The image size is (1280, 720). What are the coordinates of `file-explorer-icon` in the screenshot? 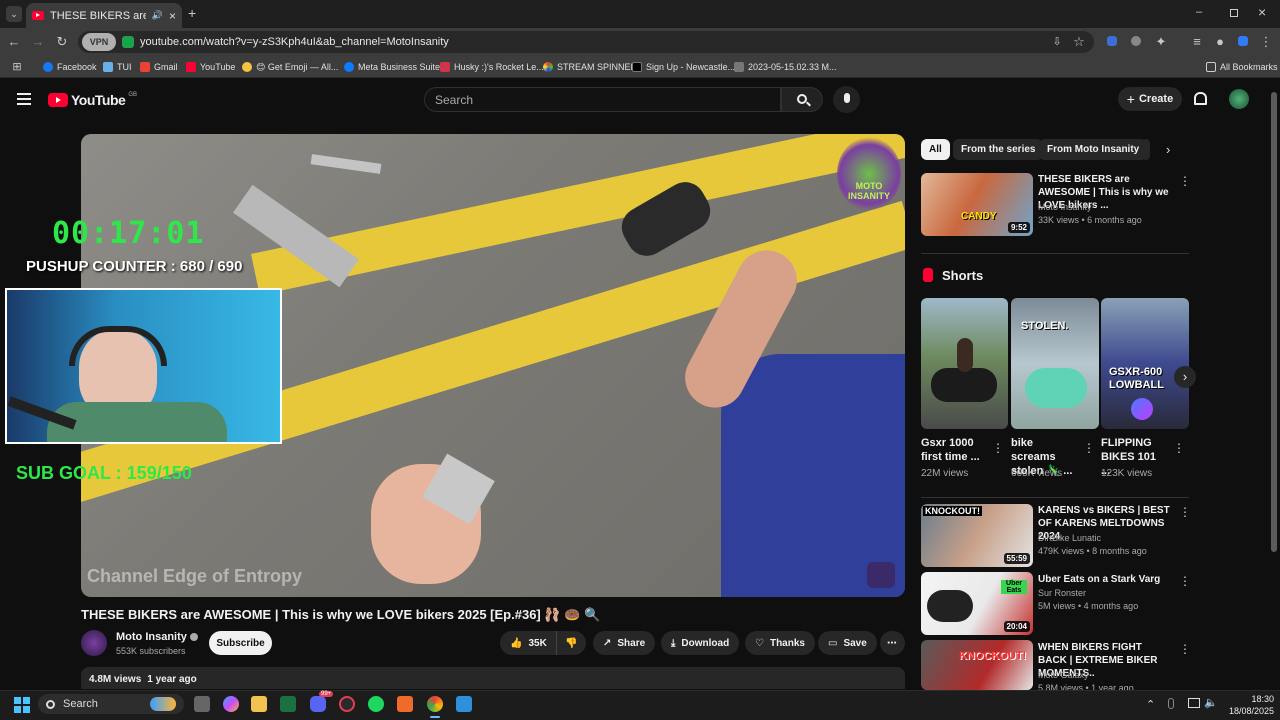 It's located at (259, 704).